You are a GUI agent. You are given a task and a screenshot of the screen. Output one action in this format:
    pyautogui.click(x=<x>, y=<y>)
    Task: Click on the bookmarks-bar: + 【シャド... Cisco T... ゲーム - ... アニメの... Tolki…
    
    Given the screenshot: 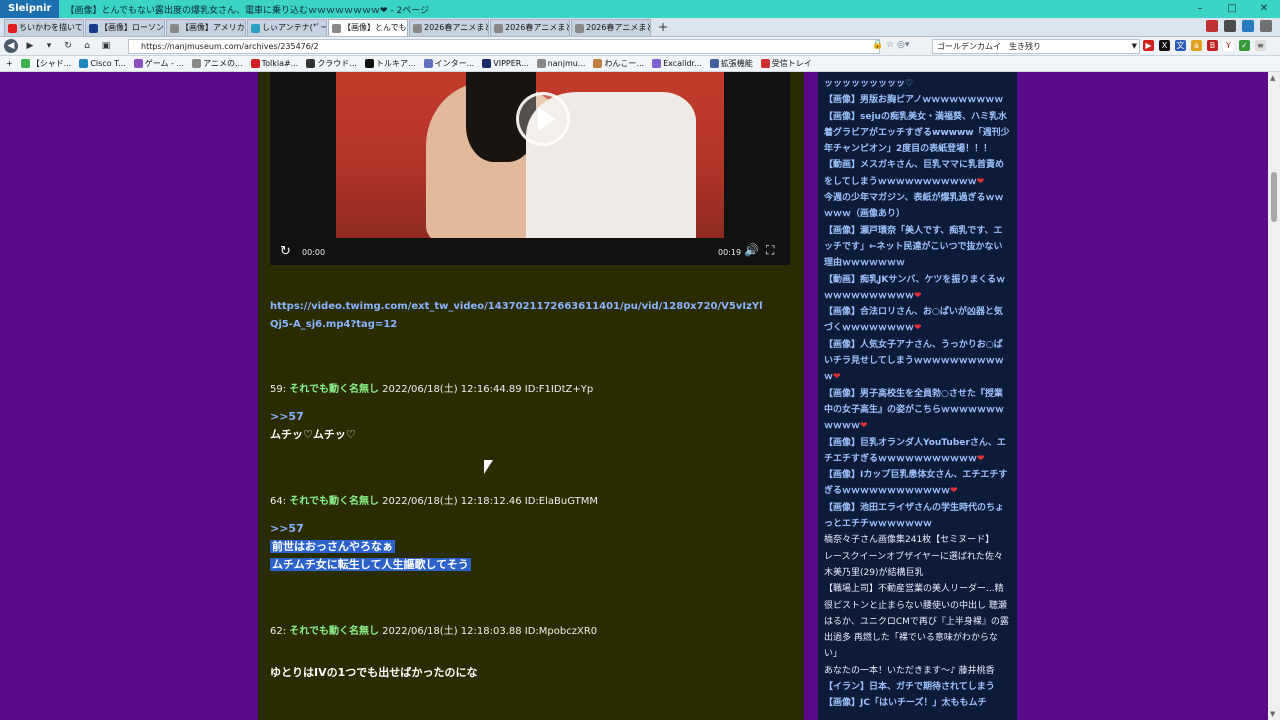 What is the action you would take?
    pyautogui.click(x=640, y=64)
    